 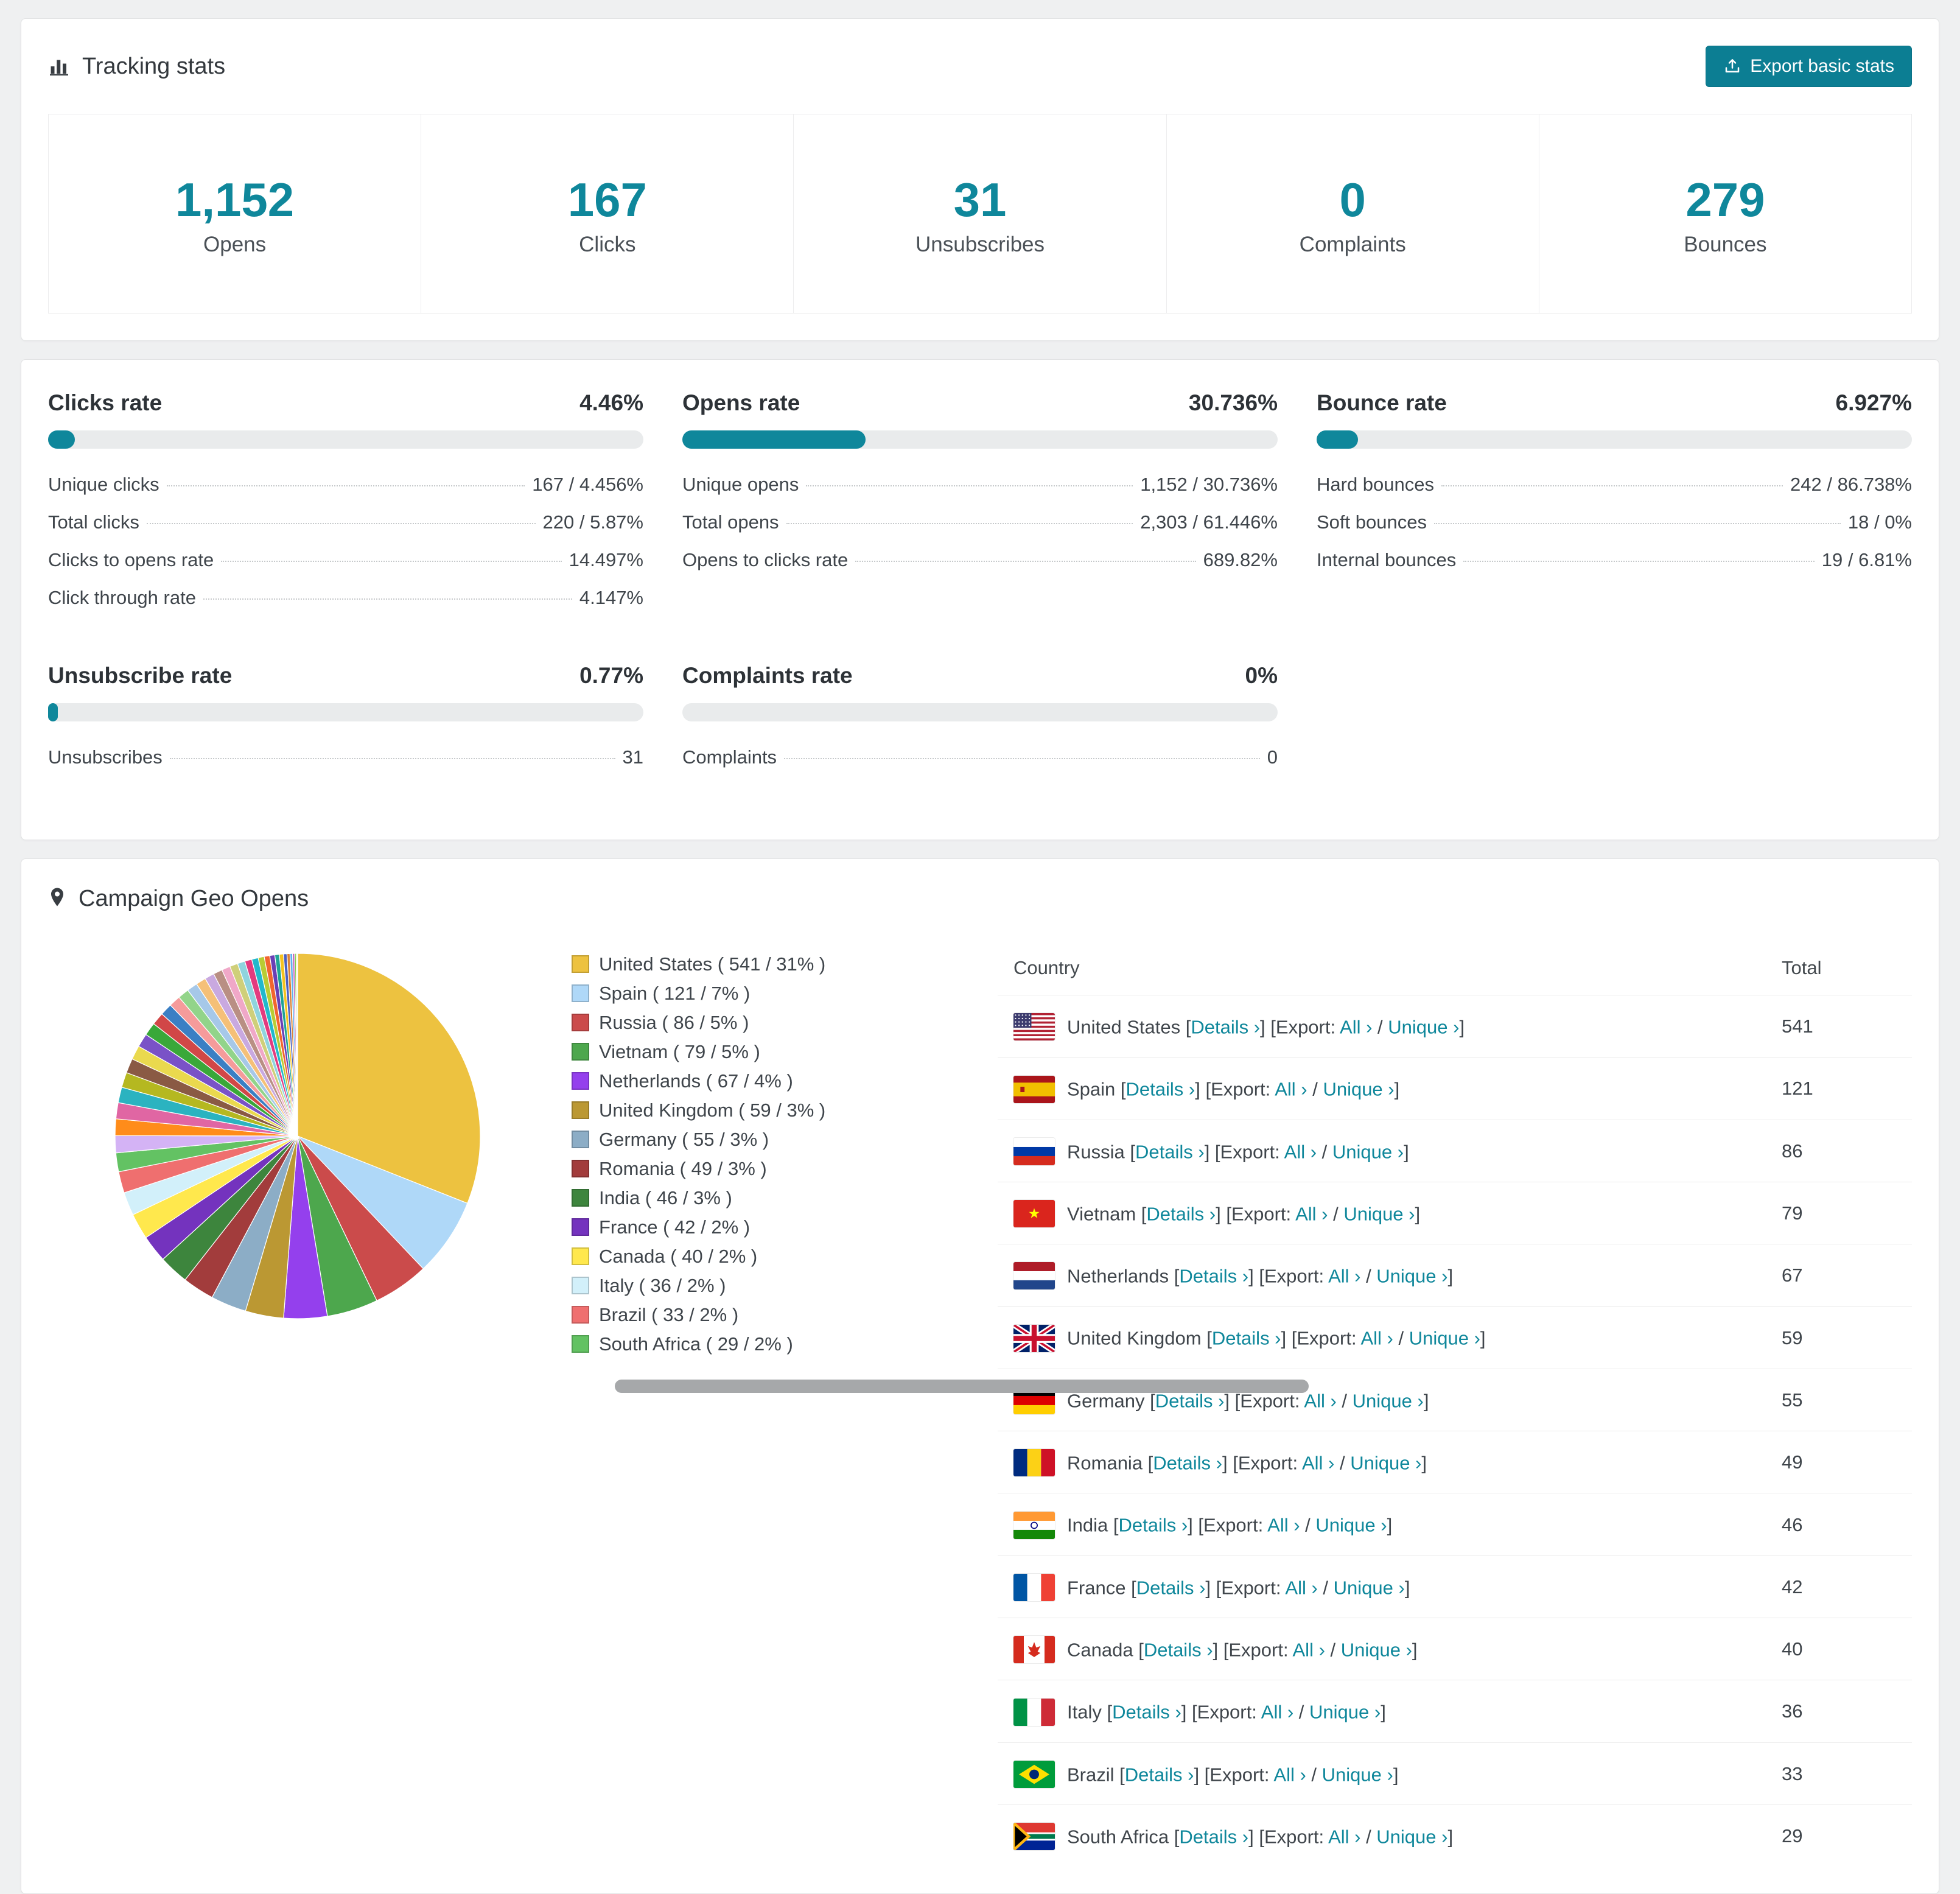 What do you see at coordinates (980, 245) in the screenshot?
I see `stat-label: Unsubscribes` at bounding box center [980, 245].